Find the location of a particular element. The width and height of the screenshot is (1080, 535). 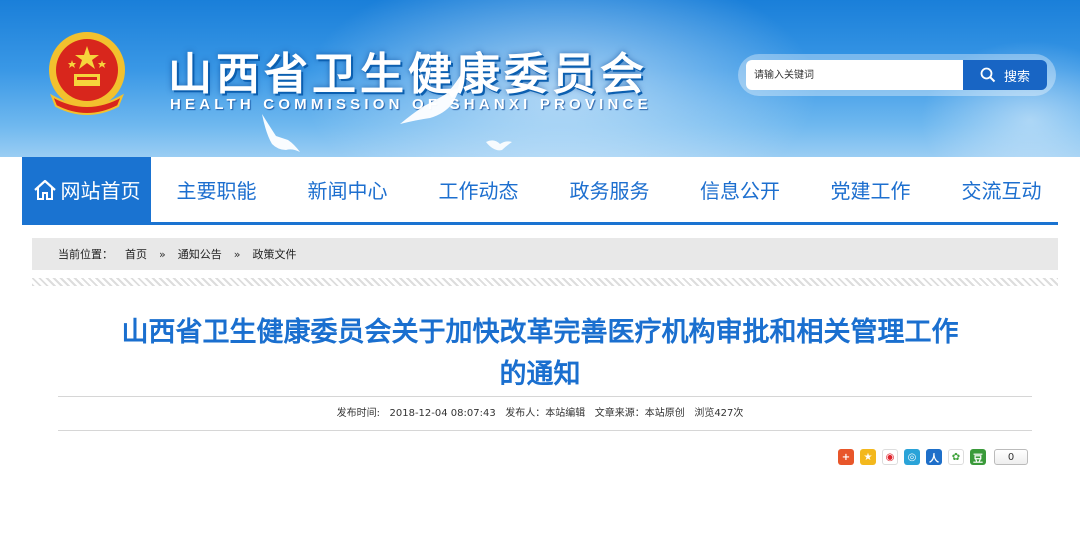

douban-icon: 豆 is located at coordinates (978, 457).